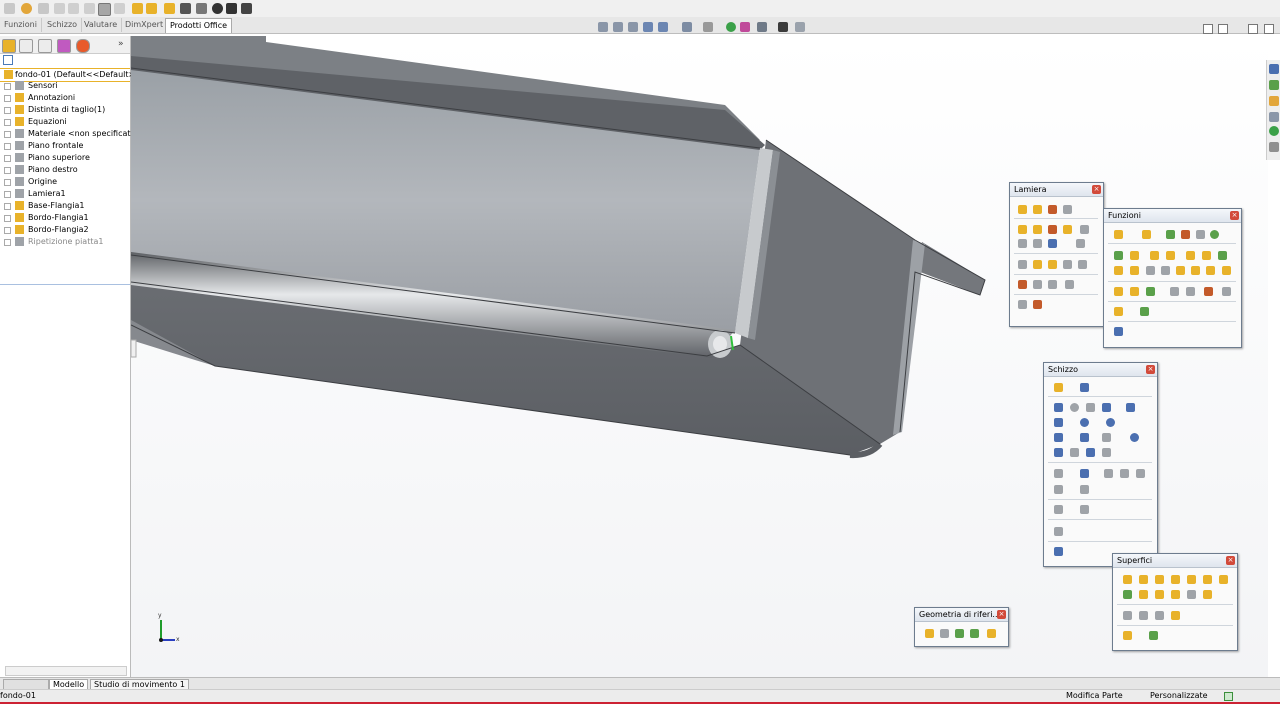 The width and height of the screenshot is (1280, 720). Describe the element at coordinates (1195, 270) in the screenshot. I see `combine-icon` at that location.